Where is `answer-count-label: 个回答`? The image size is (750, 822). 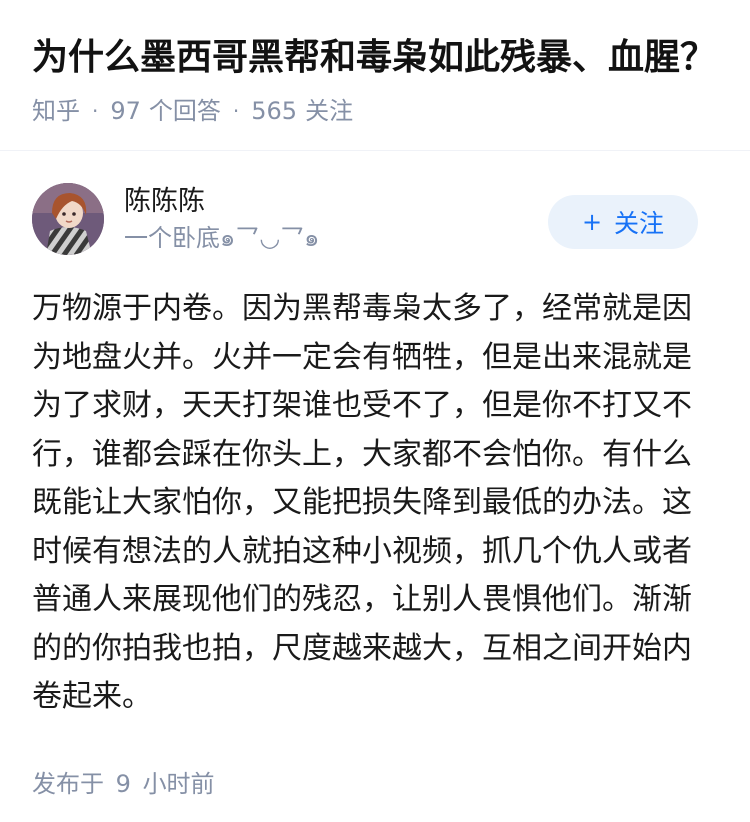
answer-count-label: 个回答 is located at coordinates (185, 111).